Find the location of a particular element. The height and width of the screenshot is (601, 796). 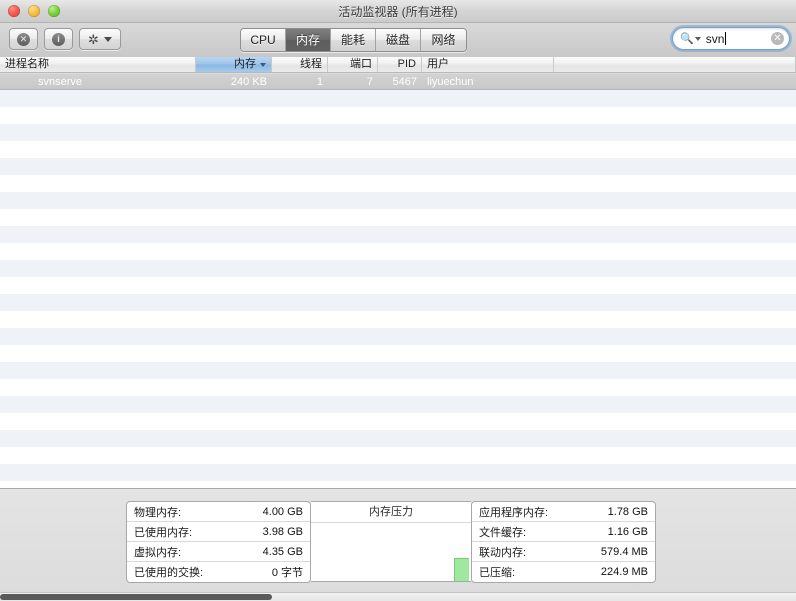

tab-energy: 能耗 is located at coordinates (353, 40).